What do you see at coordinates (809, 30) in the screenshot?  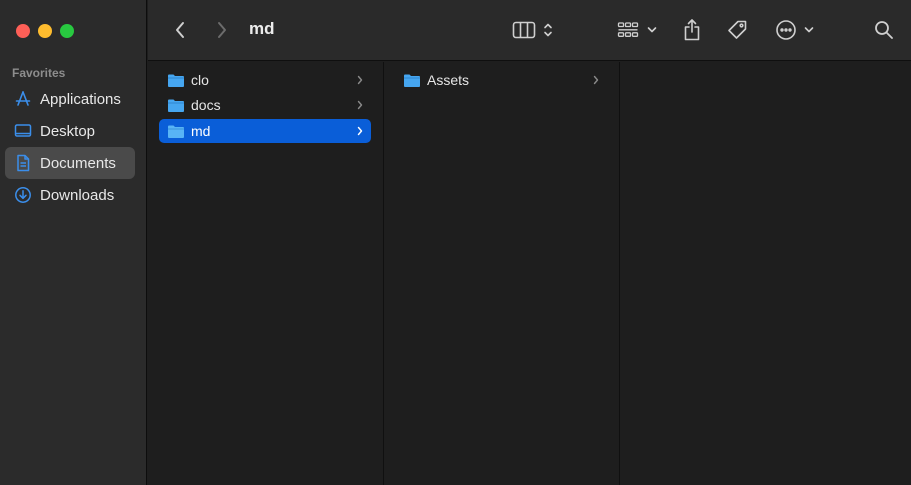 I see `more-chevron-icon` at bounding box center [809, 30].